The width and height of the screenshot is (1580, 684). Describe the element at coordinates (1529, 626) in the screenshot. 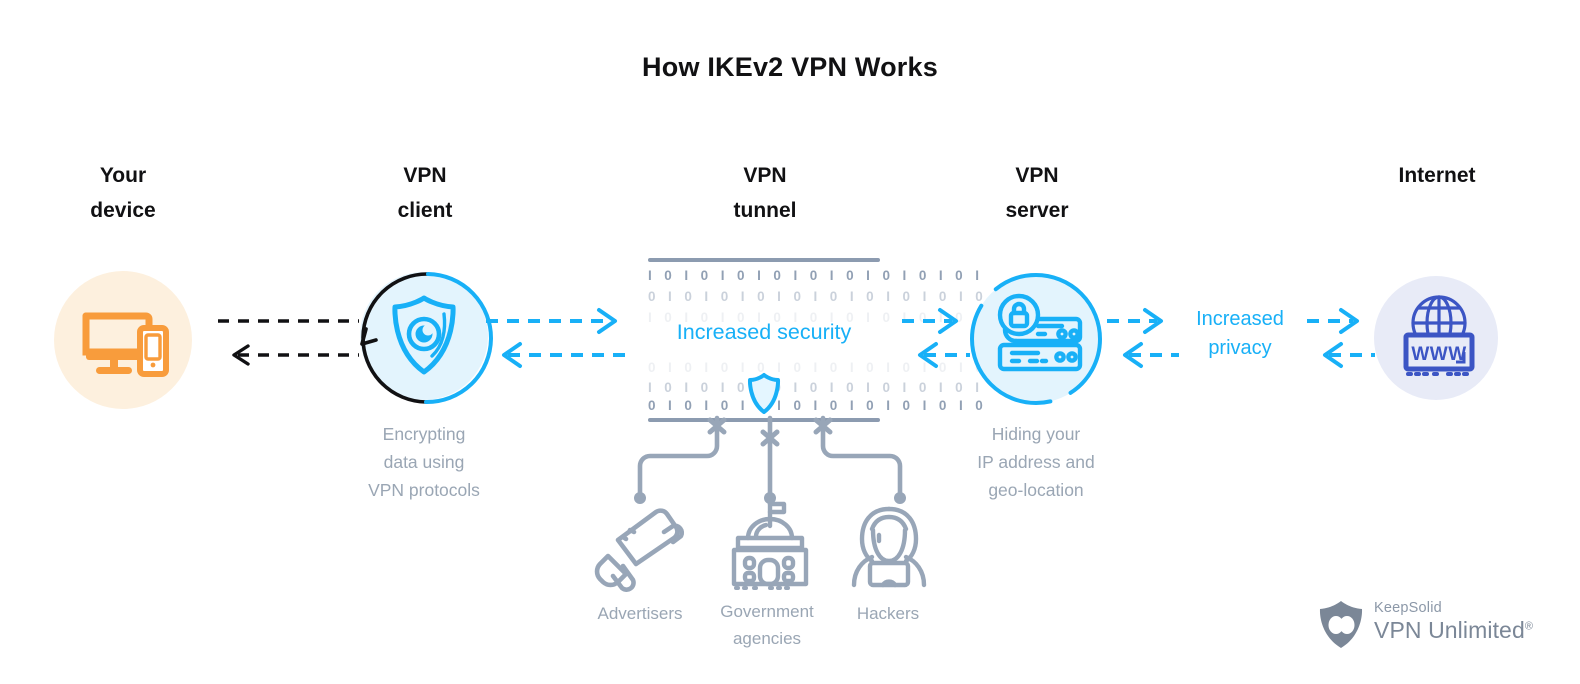

I see `logo-registered-mark: ®` at that location.